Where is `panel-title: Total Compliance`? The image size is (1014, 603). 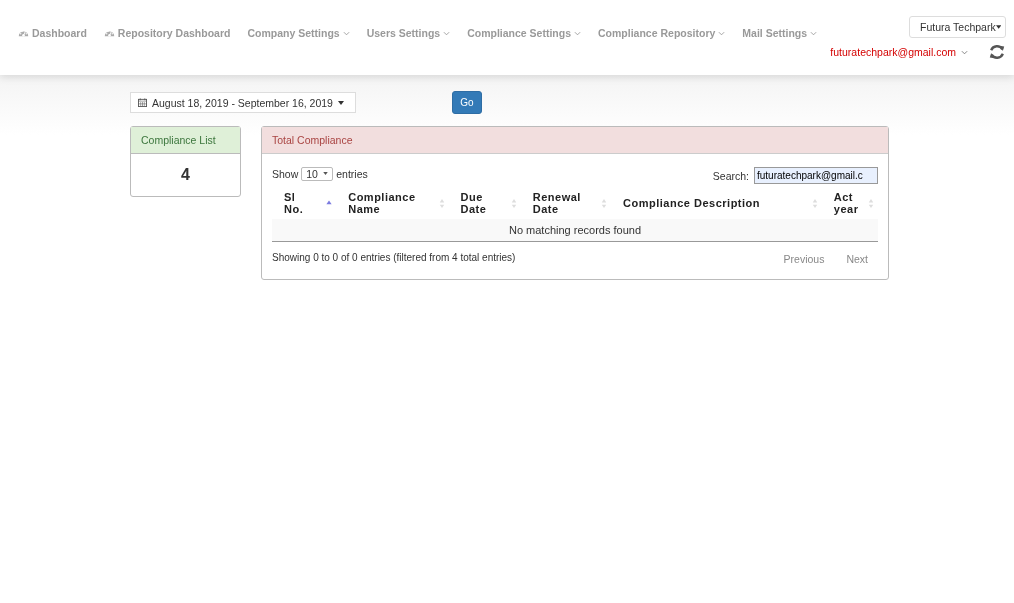 panel-title: Total Compliance is located at coordinates (575, 140).